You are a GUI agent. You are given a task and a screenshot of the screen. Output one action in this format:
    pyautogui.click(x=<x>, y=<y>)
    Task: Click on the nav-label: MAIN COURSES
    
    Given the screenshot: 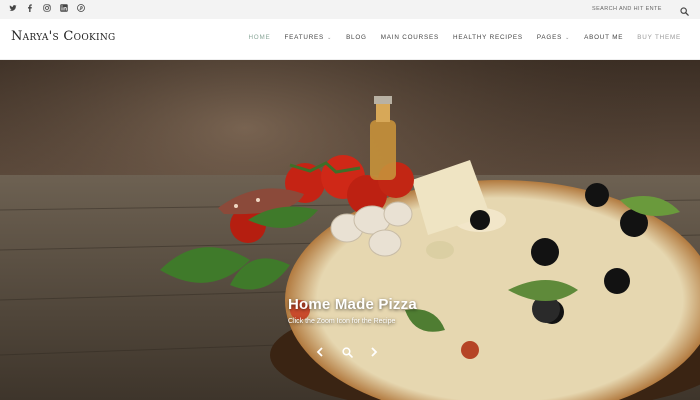 What is the action you would take?
    pyautogui.click(x=409, y=37)
    